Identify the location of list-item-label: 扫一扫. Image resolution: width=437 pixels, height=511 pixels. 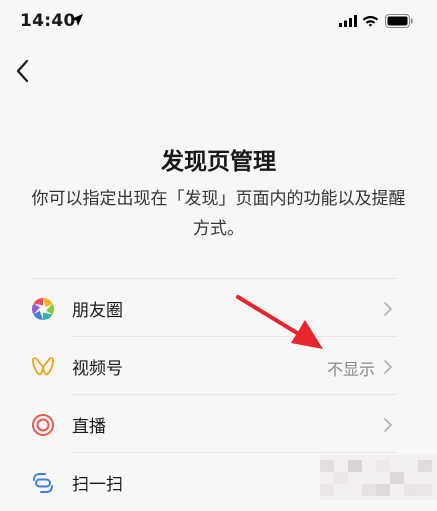
(97, 485).